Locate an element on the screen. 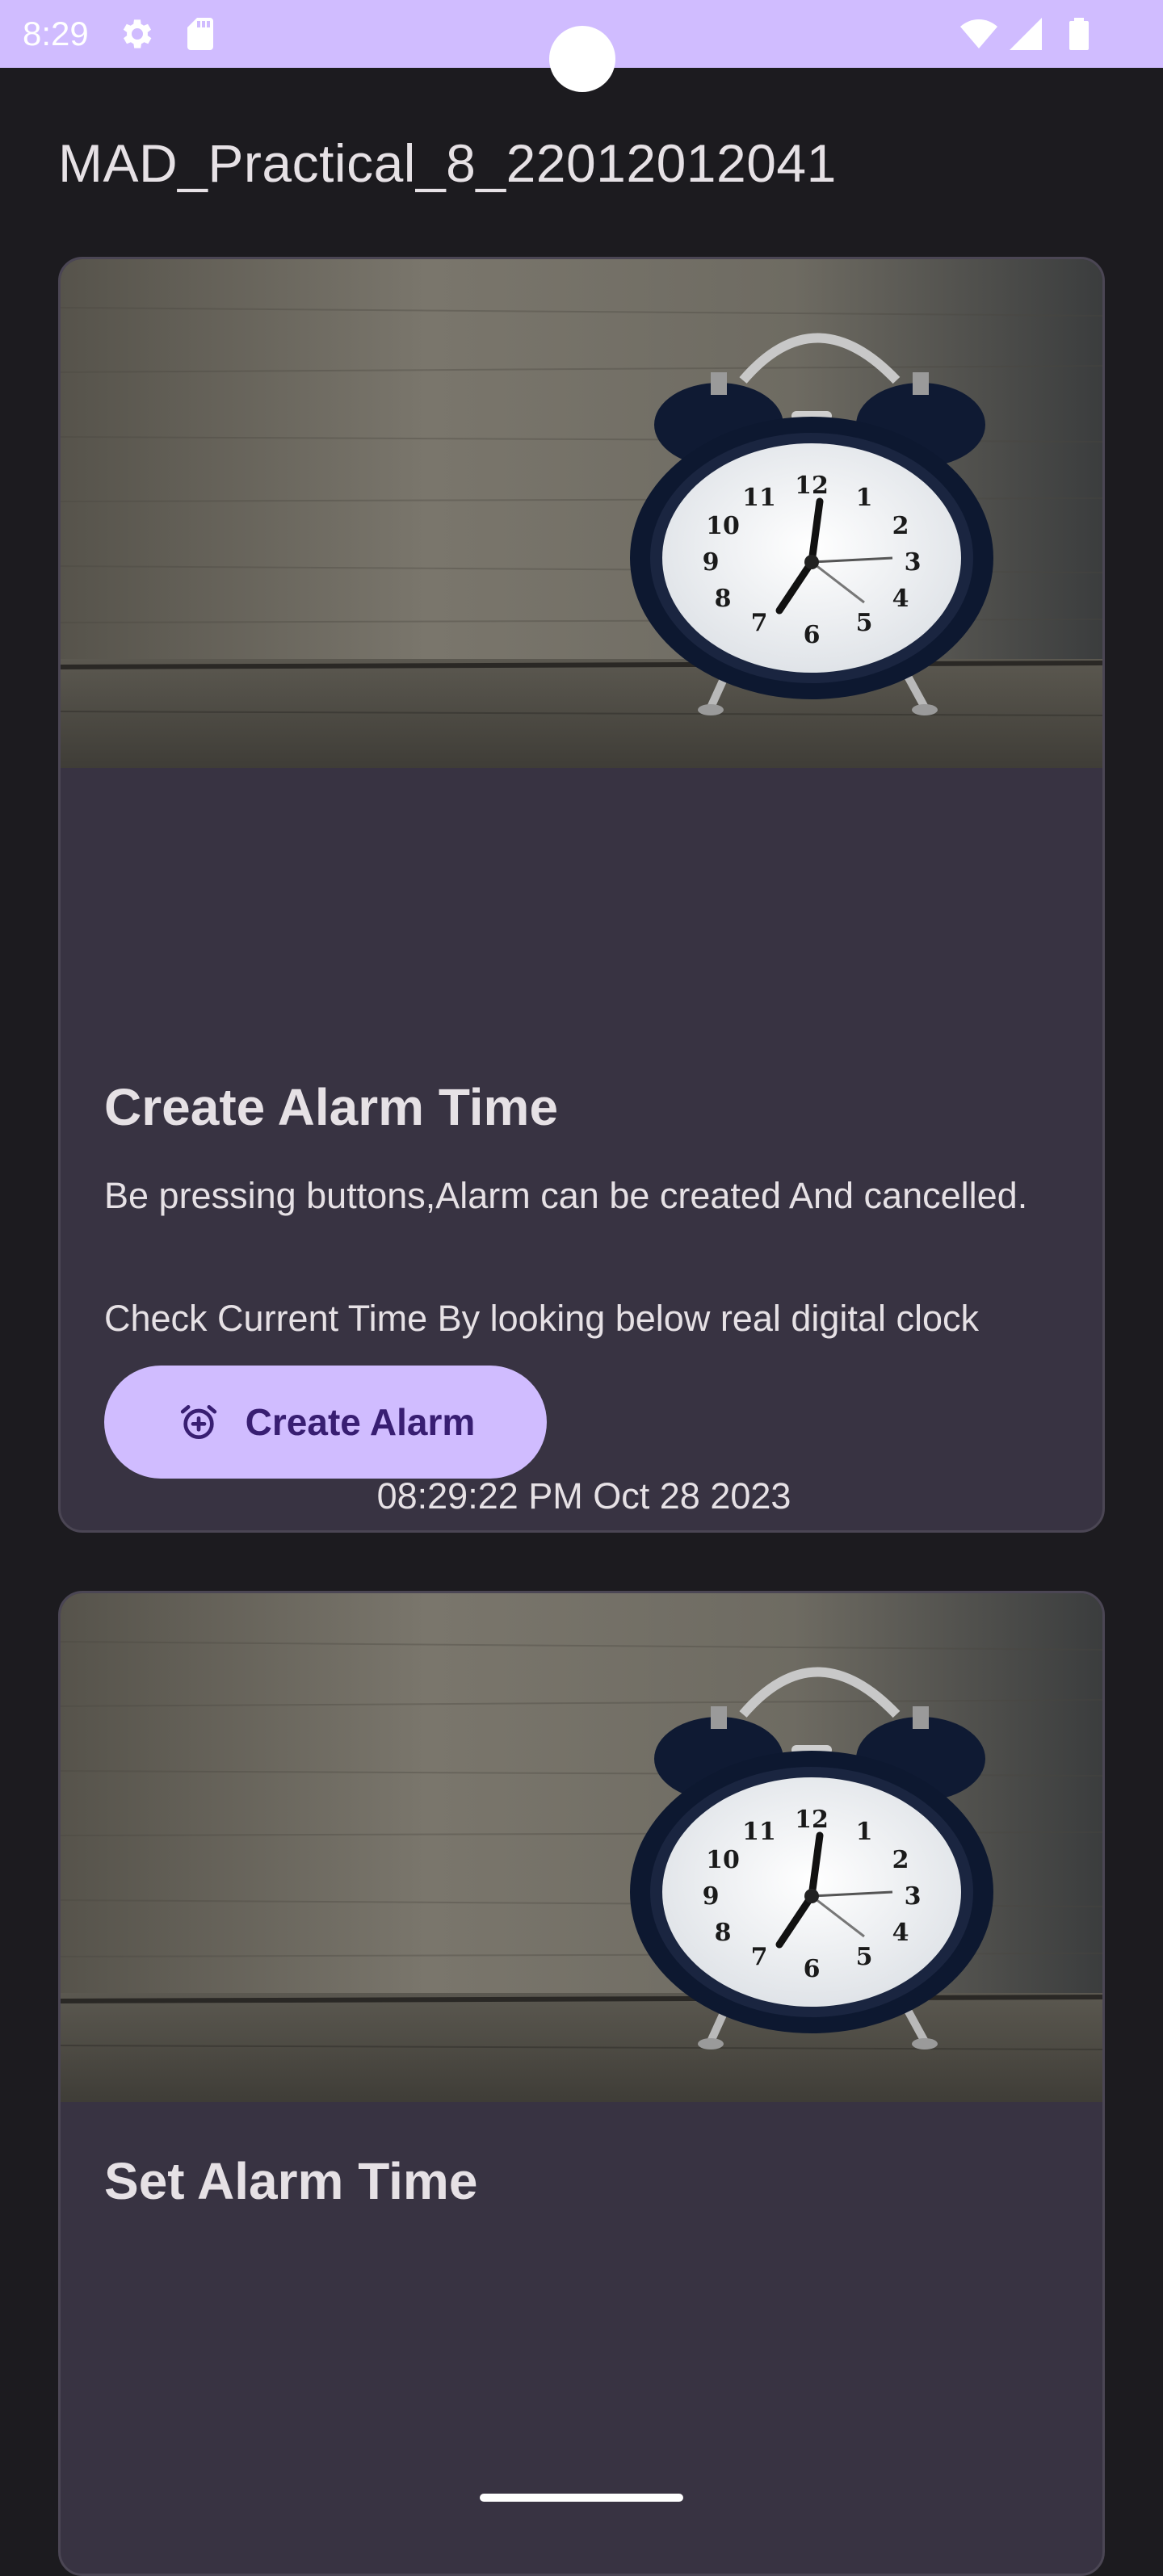 This screenshot has width=1163, height=2576. card-title: Set Alarm Time is located at coordinates (291, 2181).